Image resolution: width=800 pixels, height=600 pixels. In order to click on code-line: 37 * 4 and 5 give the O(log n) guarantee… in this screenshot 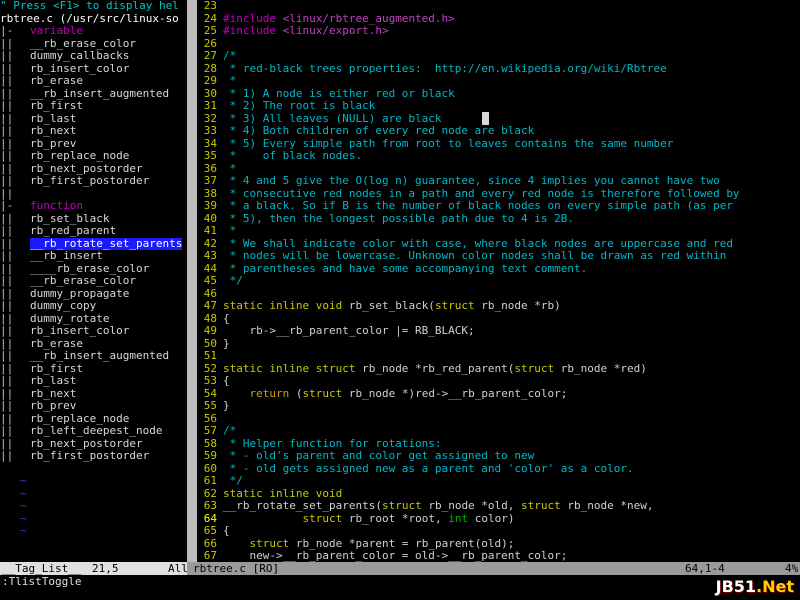, I will do `click(498, 181)`.